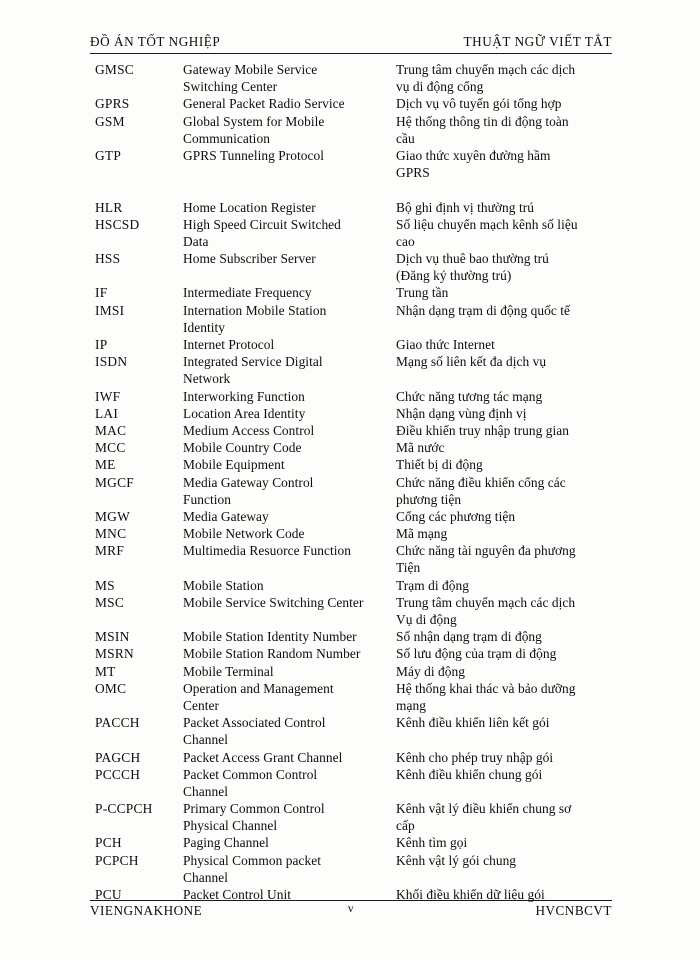  Describe the element at coordinates (110, 121) in the screenshot. I see `abbreviation-cell: GSM` at that location.